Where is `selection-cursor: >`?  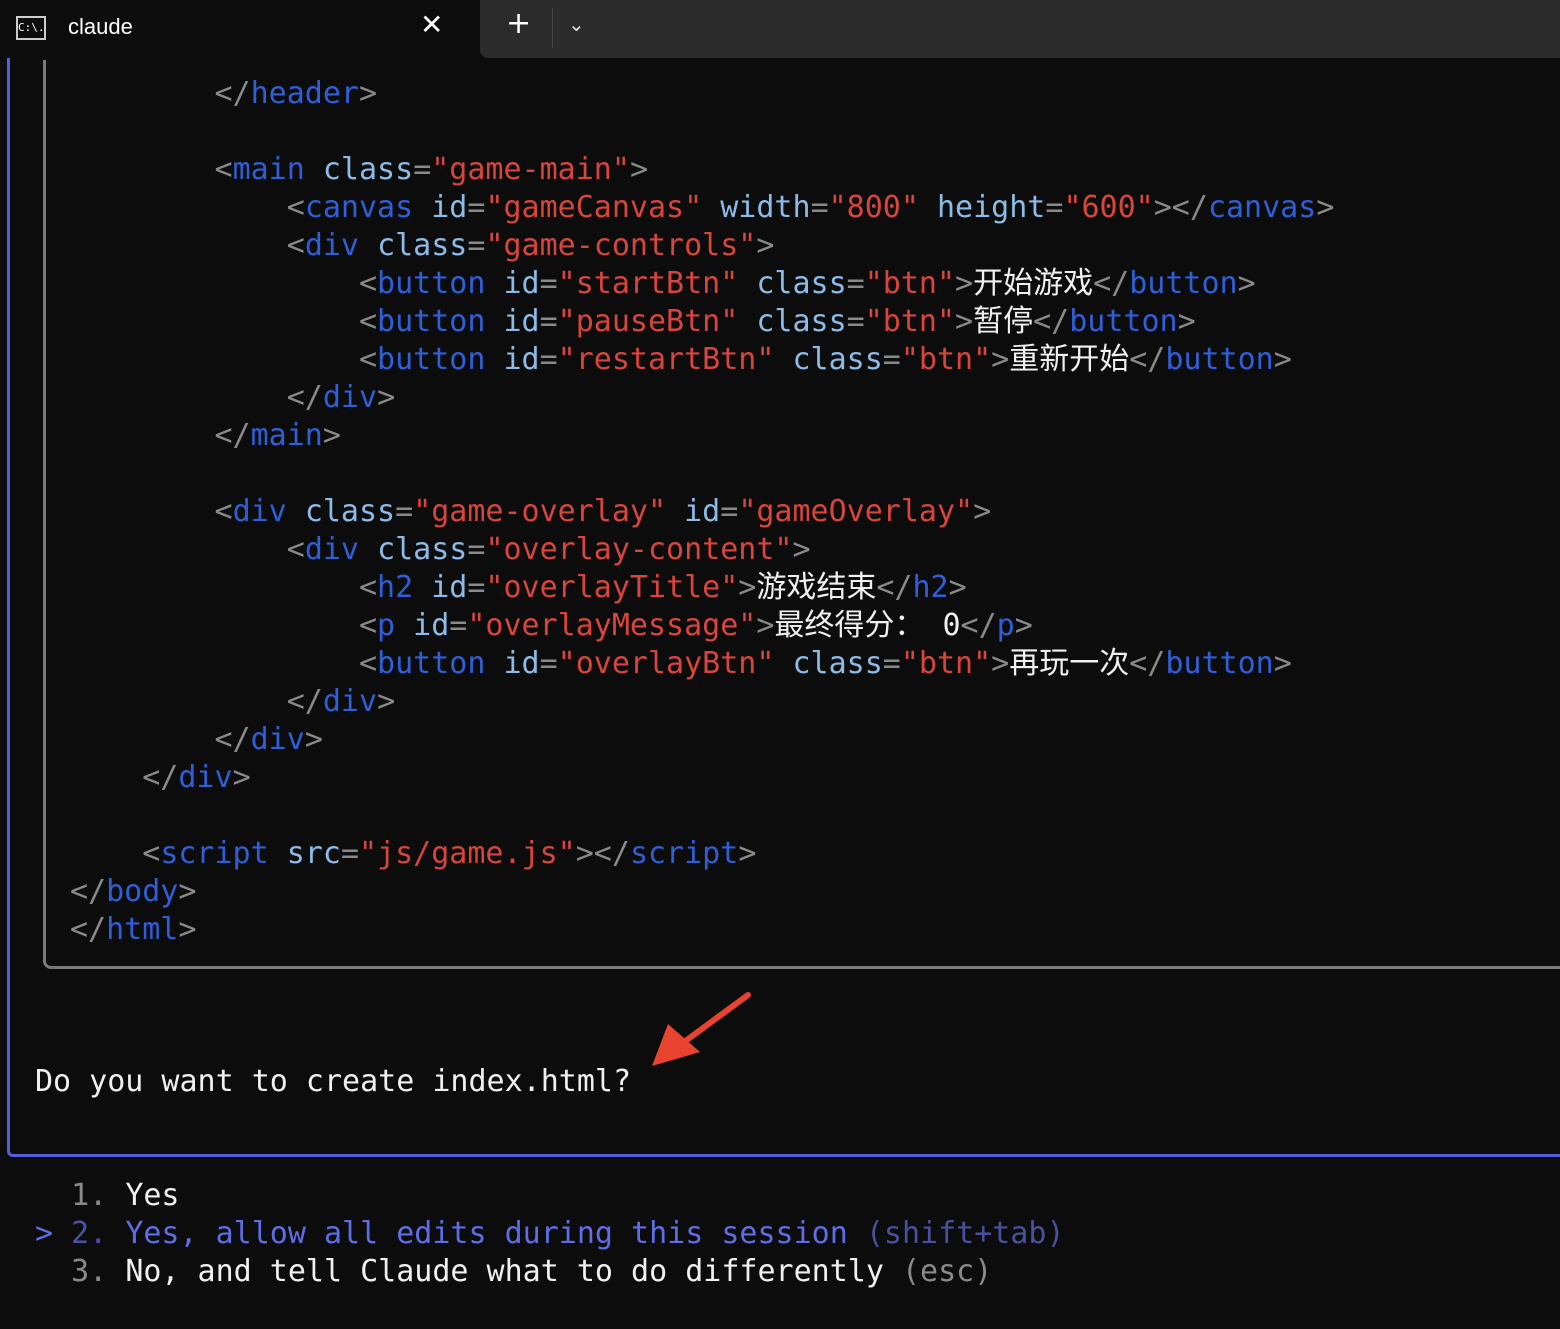 selection-cursor: > is located at coordinates (44, 1233).